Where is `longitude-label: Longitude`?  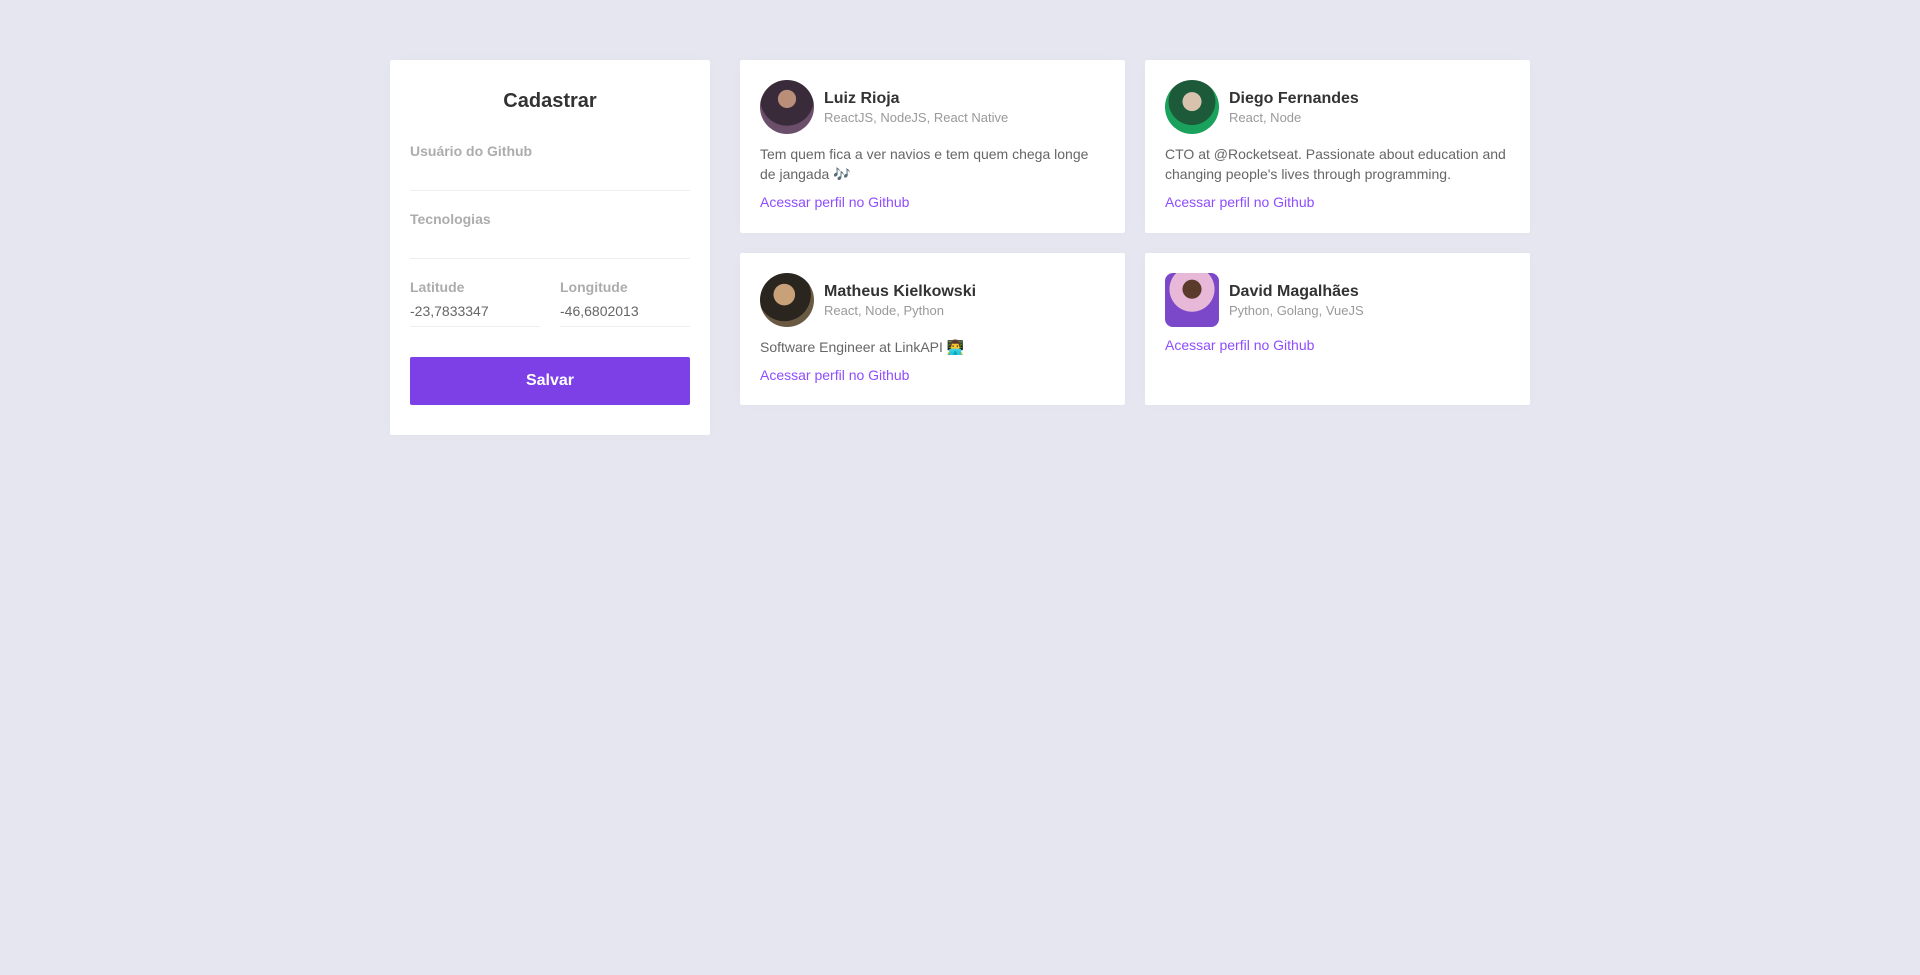
longitude-label: Longitude is located at coordinates (594, 287).